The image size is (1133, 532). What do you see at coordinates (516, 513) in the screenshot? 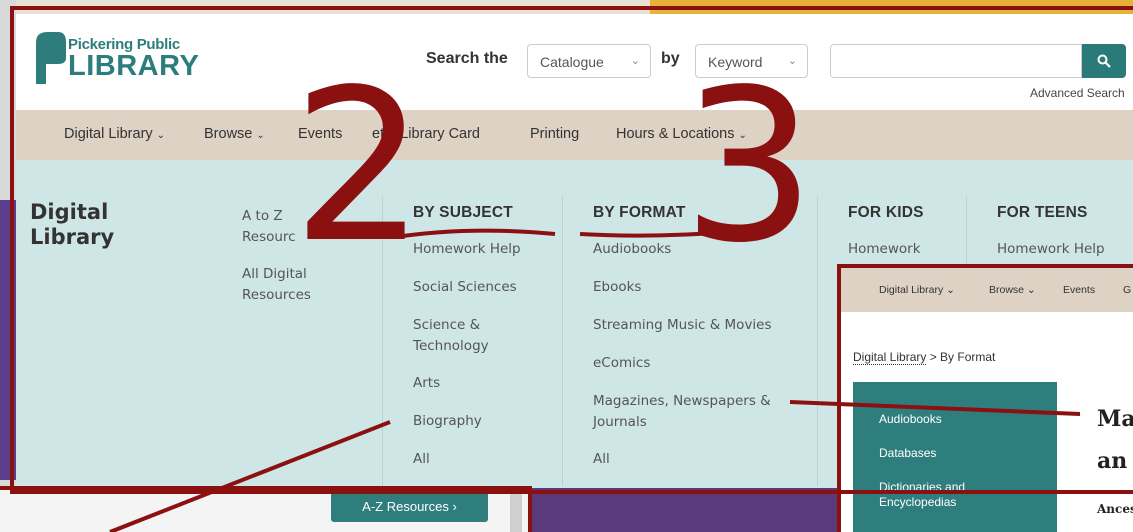
I see `scrollbar` at bounding box center [516, 513].